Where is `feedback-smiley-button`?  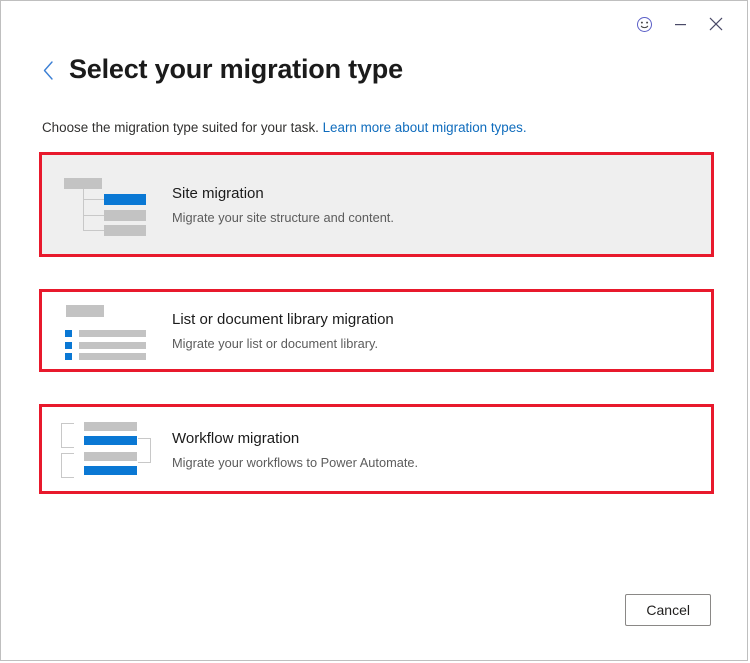 feedback-smiley-button is located at coordinates (644, 24).